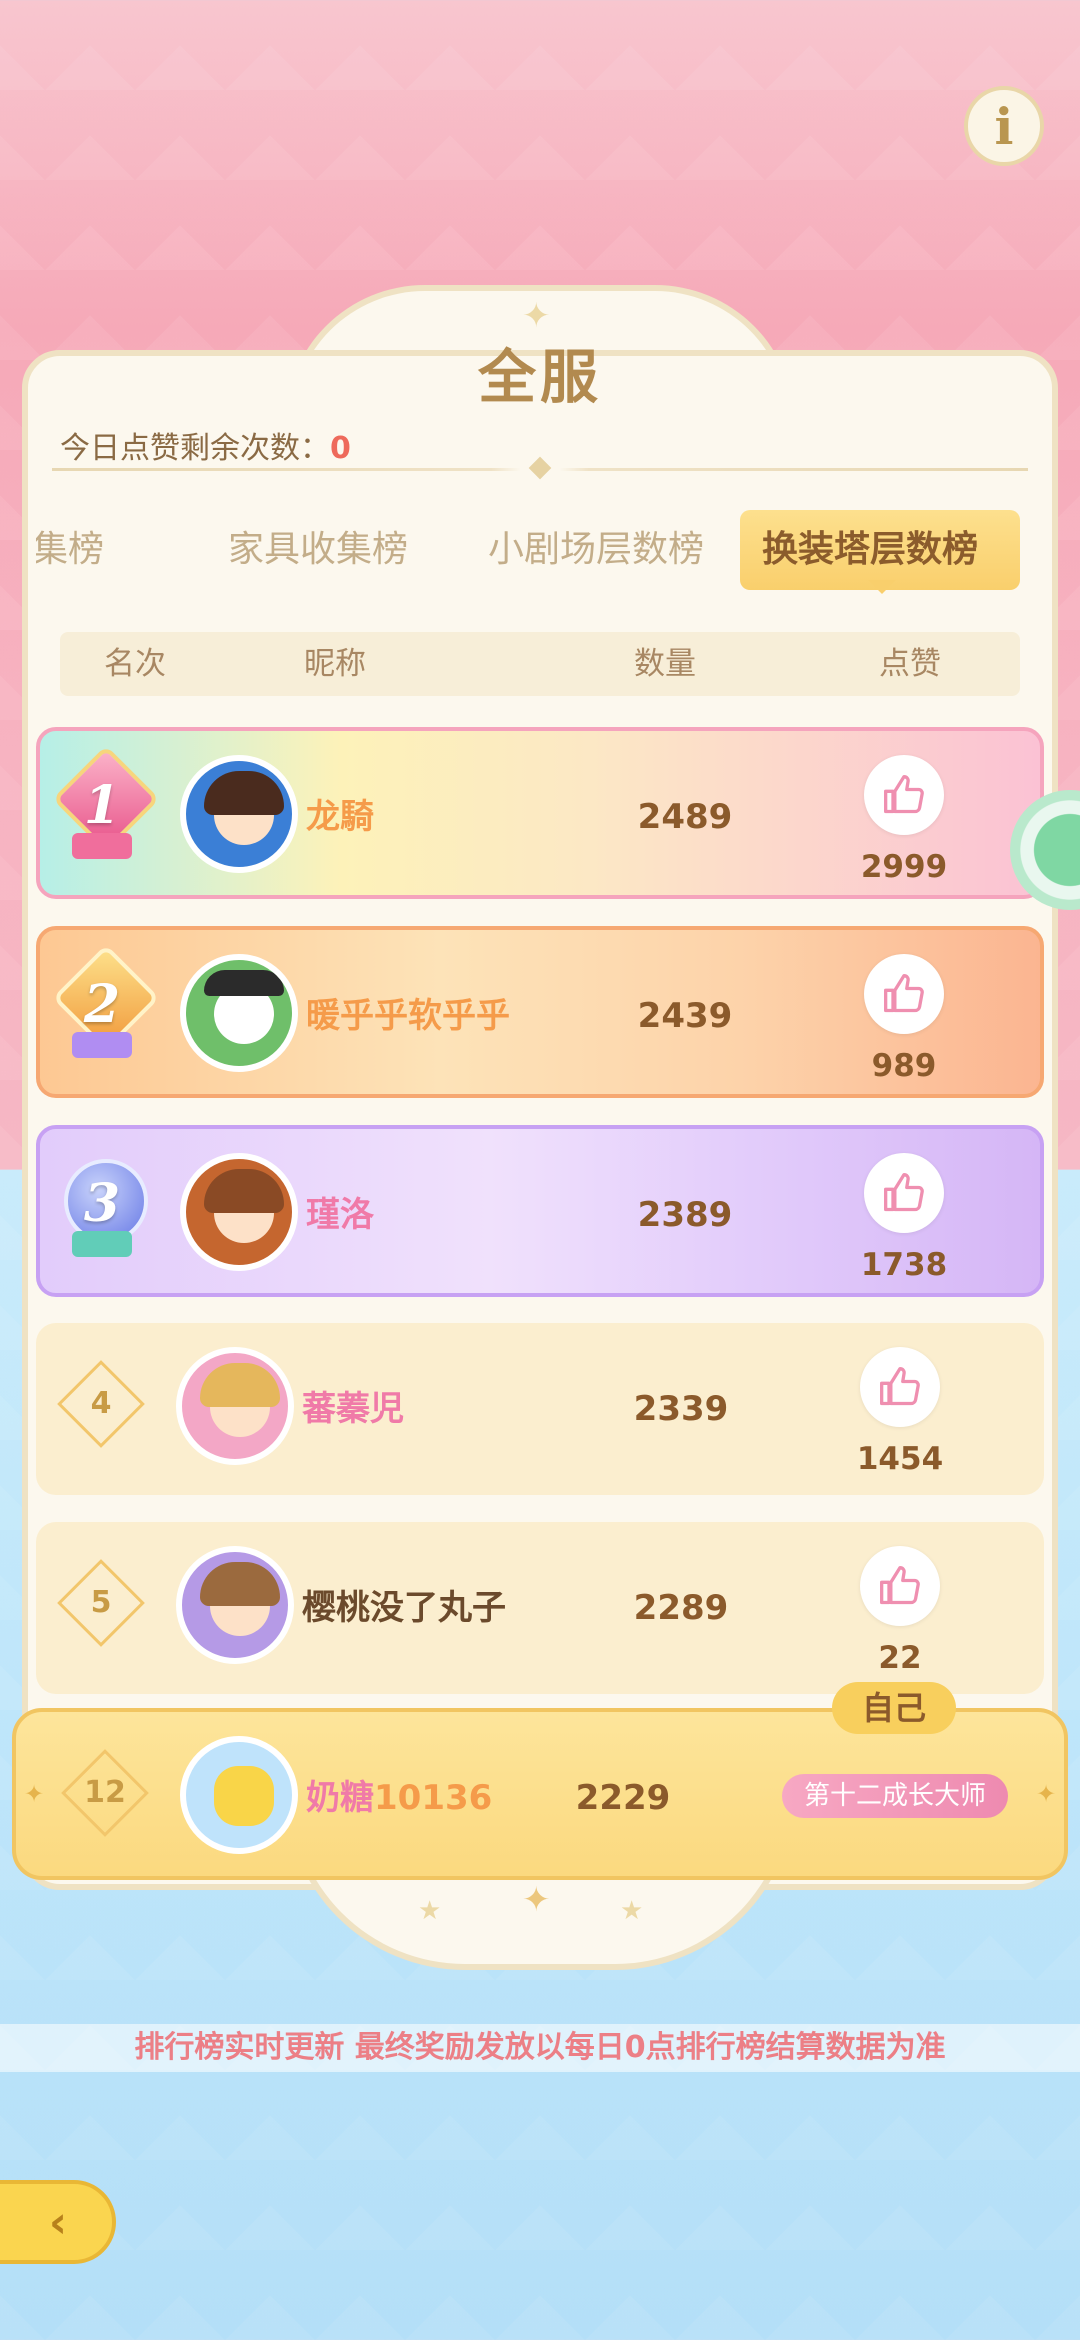 This screenshot has height=2340, width=1080. I want to click on table-row: 3 瑾洛 2389 1738, so click(540, 1211).